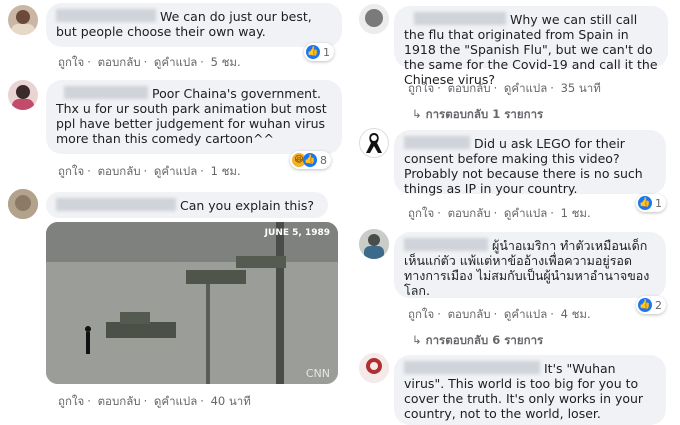  Describe the element at coordinates (149, 62) in the screenshot. I see `comment-actions: ถูกใจ · ตอบกลับ · ดูคำแปล · 5 ชม.` at that location.